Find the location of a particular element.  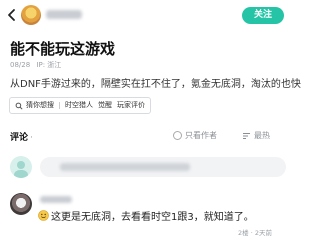

sort-label: 最热 is located at coordinates (262, 135).